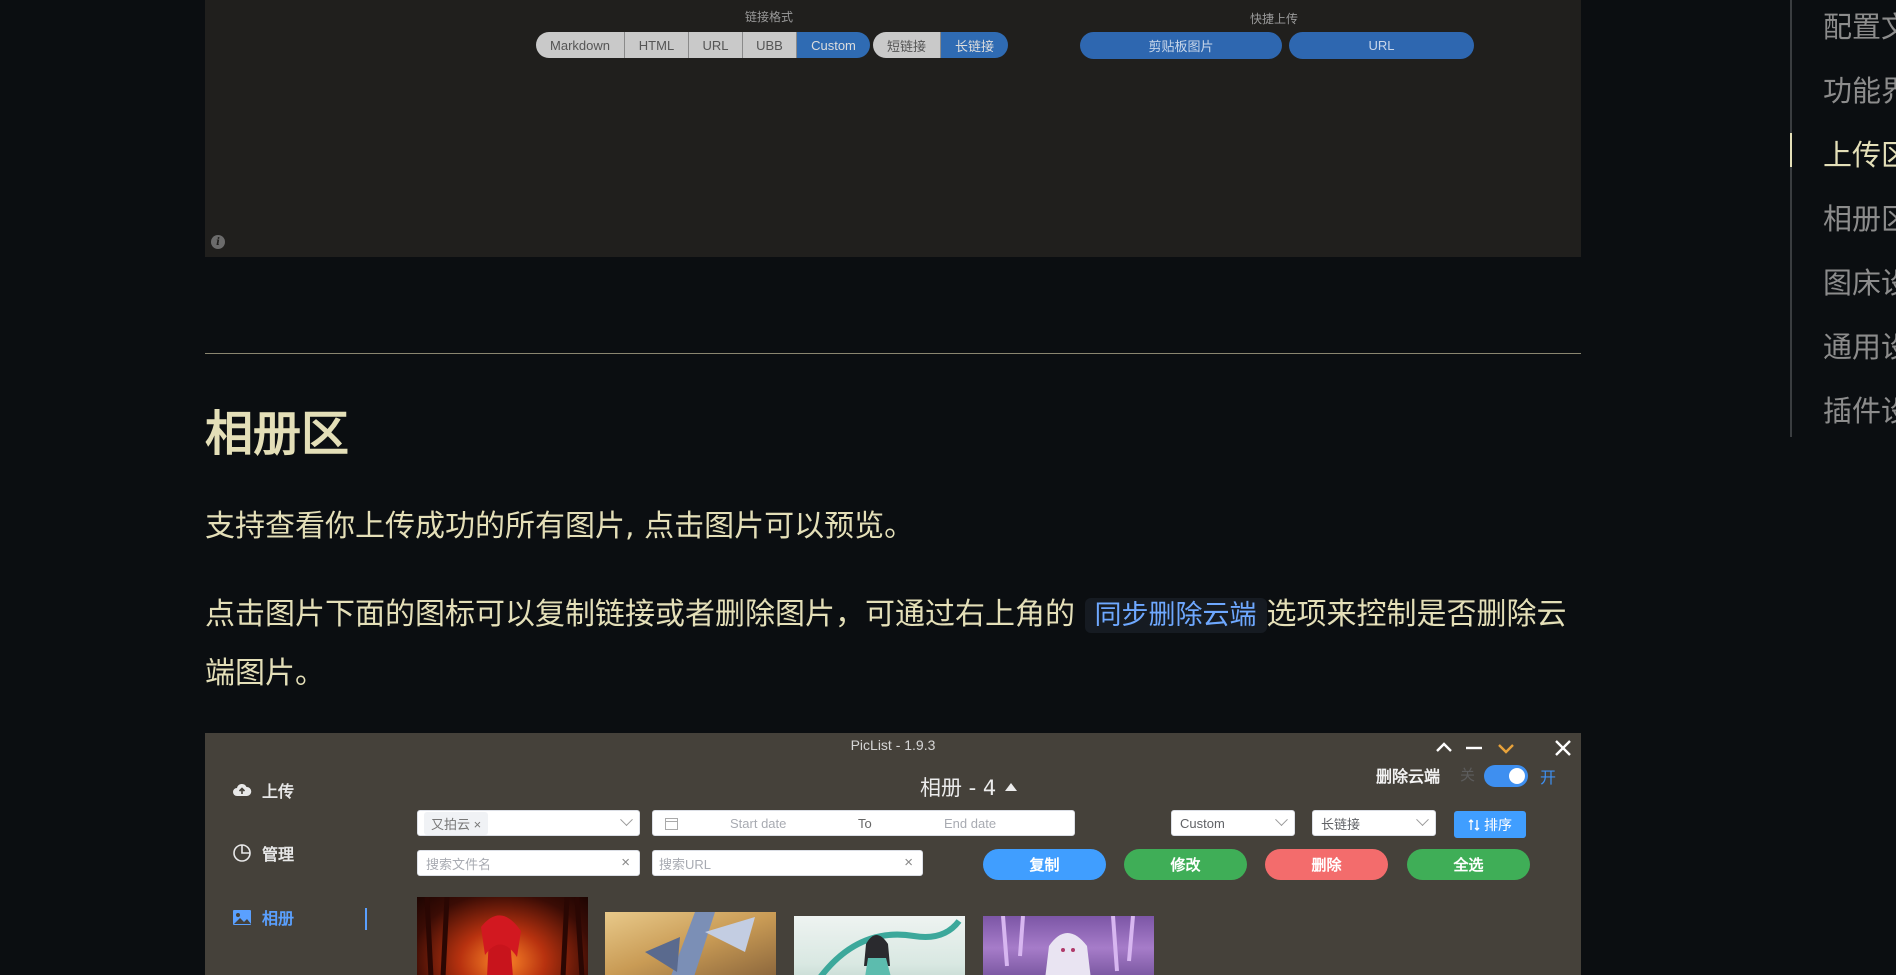  I want to click on picbed-filter-select: 又拍云 ×, so click(528, 823).